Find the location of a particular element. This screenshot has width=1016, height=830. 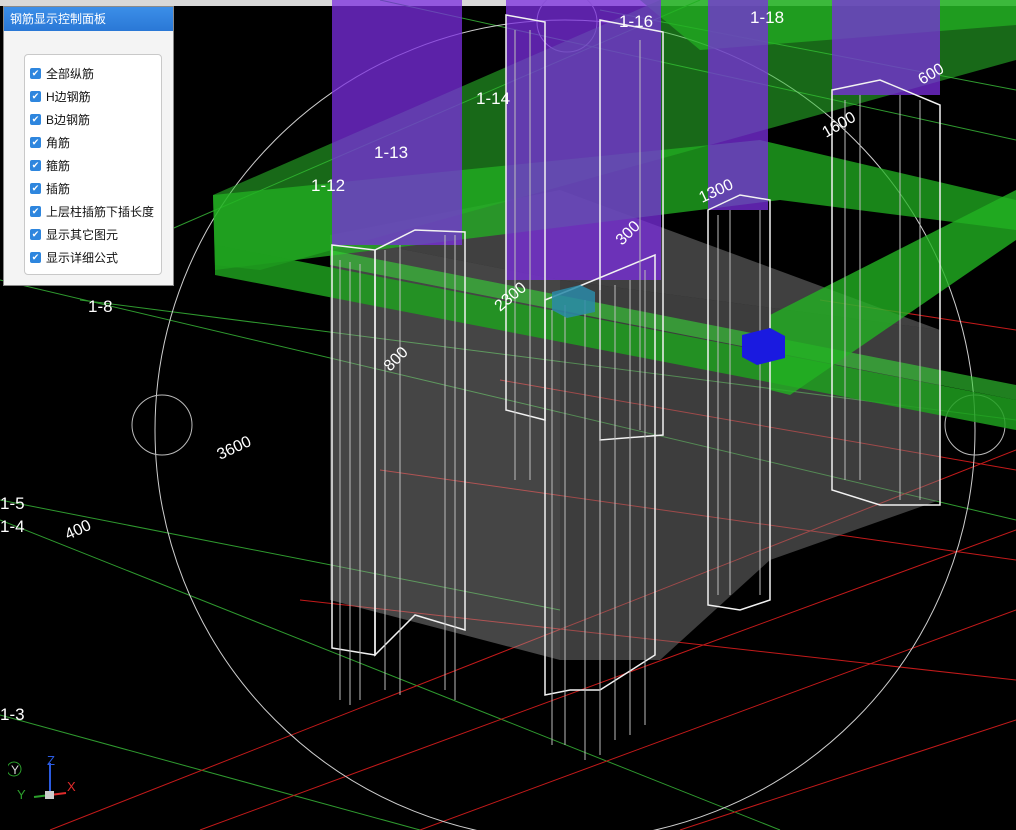

dim-label-2: 400 is located at coordinates (78, 530).